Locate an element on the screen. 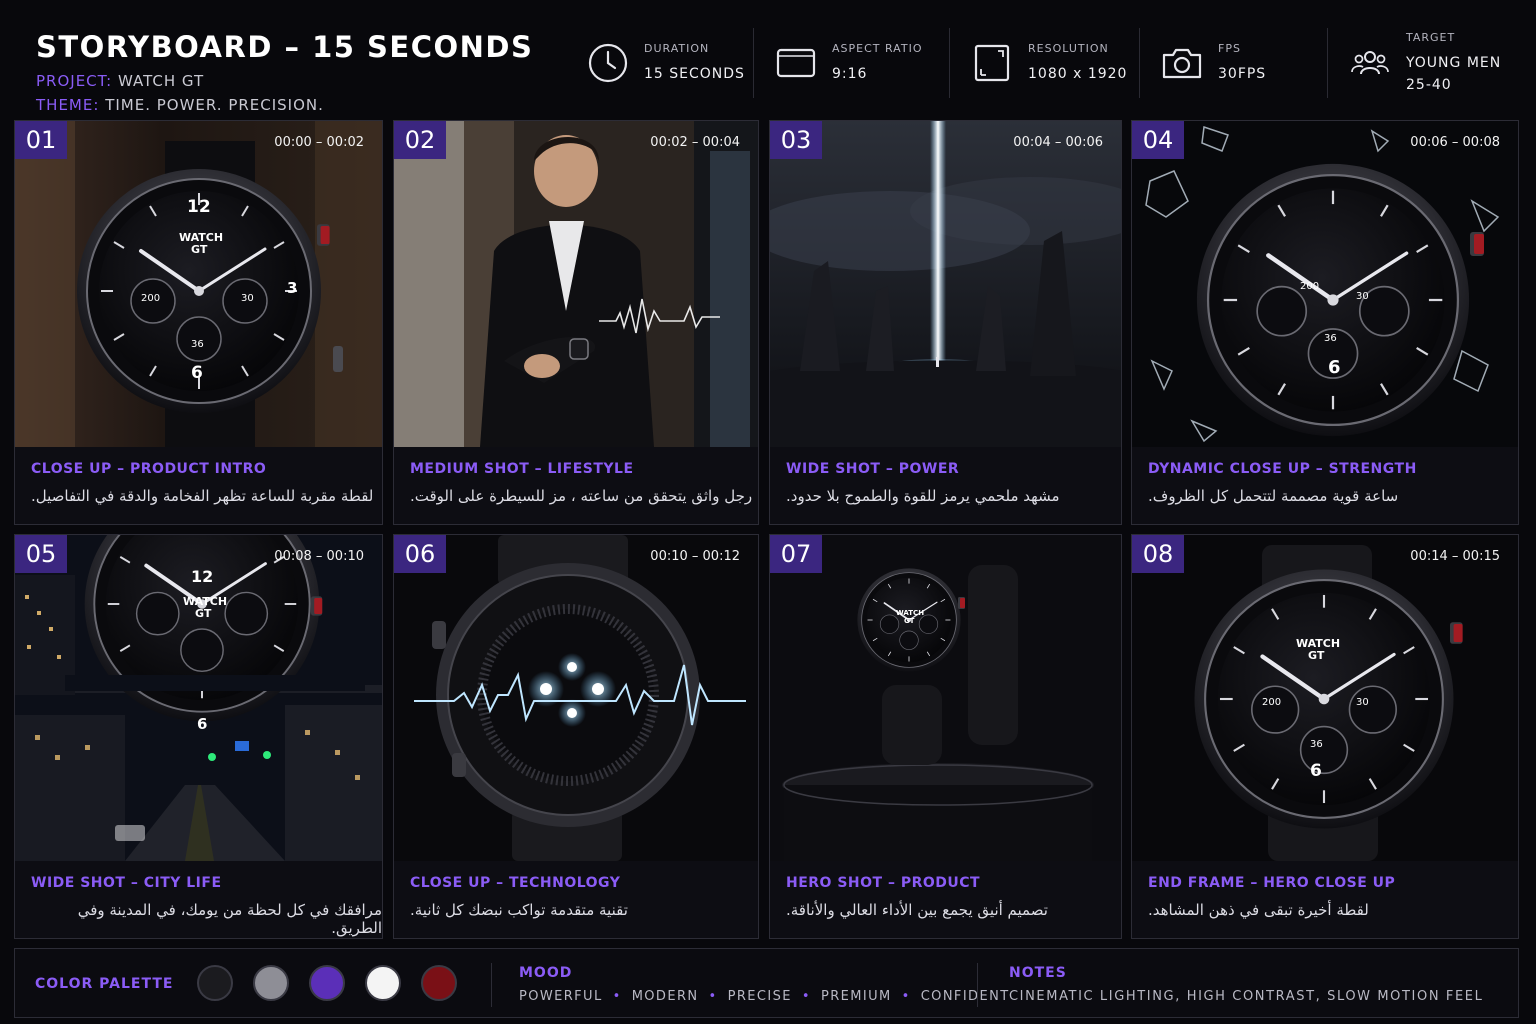 The height and width of the screenshot is (1024, 1536). shot-number: 06 is located at coordinates (420, 554).